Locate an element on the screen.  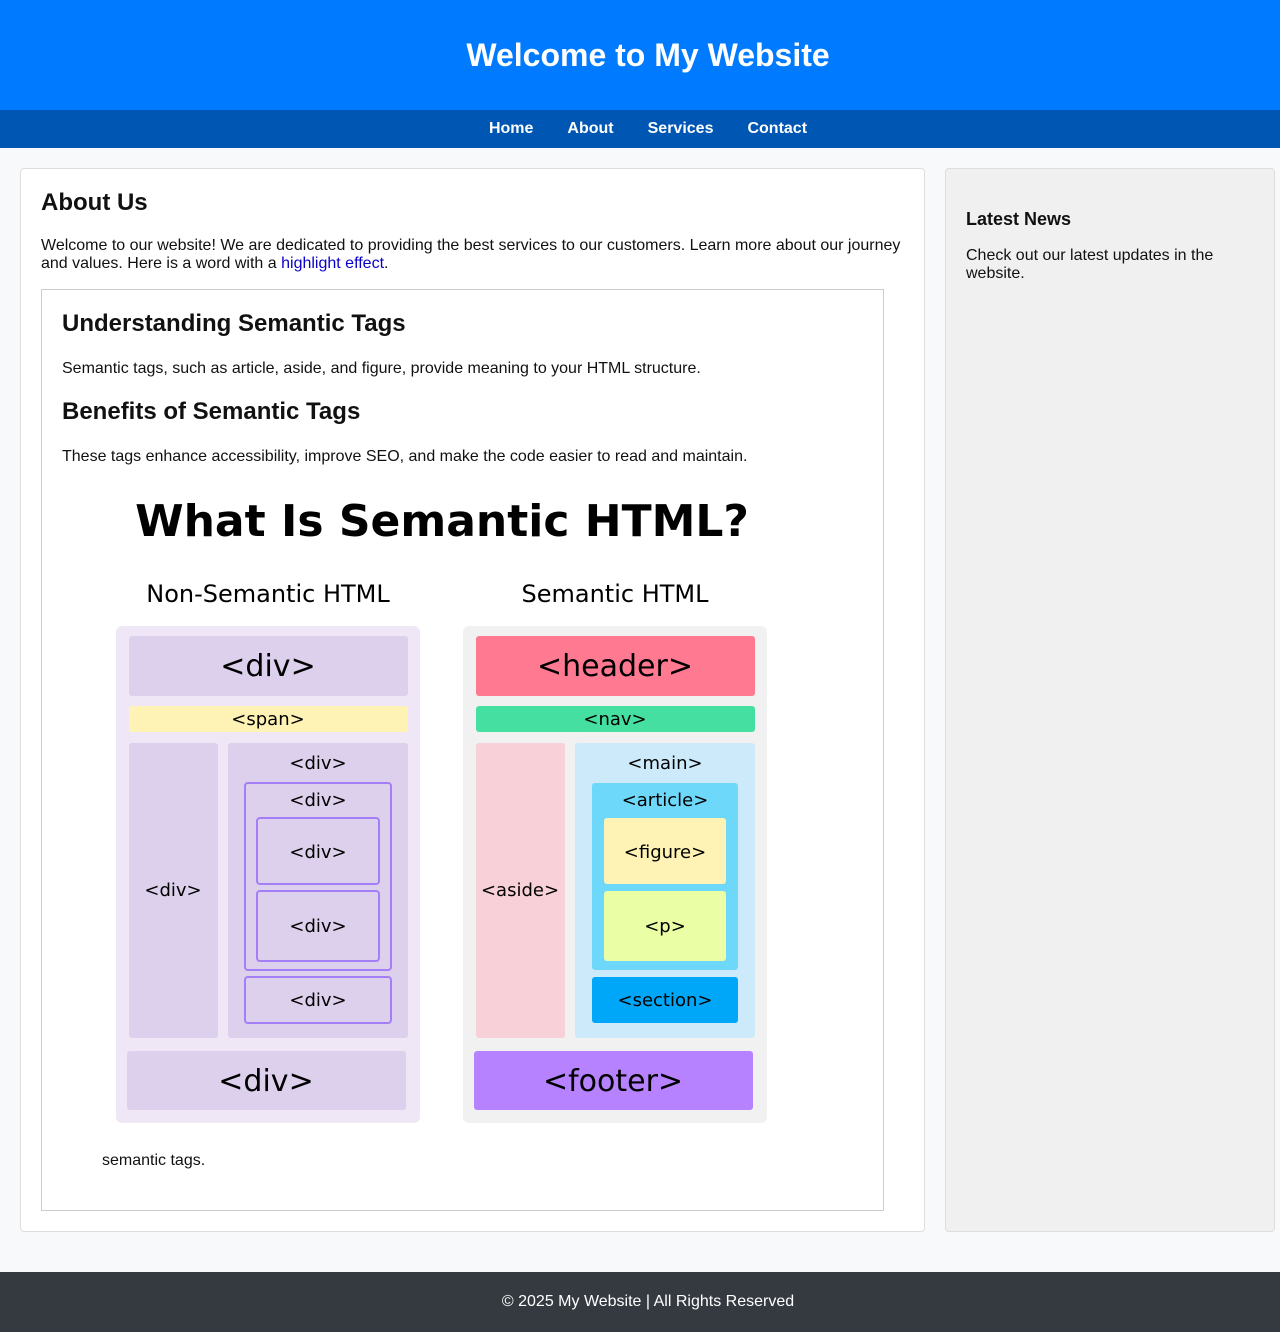
site-title: Welcome to My Website is located at coordinates (648, 54).